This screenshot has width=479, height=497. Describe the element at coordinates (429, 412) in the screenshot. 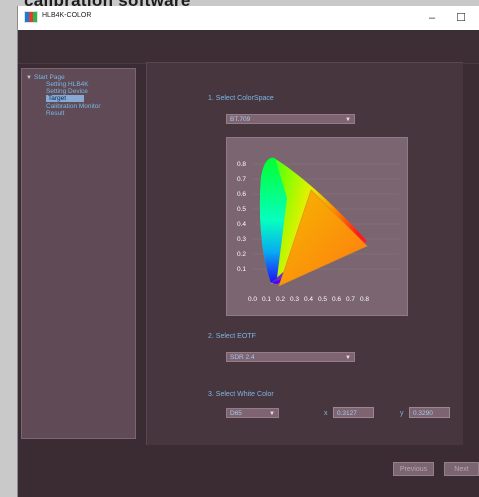

I see `y-coordinate-input: 0.3290` at that location.